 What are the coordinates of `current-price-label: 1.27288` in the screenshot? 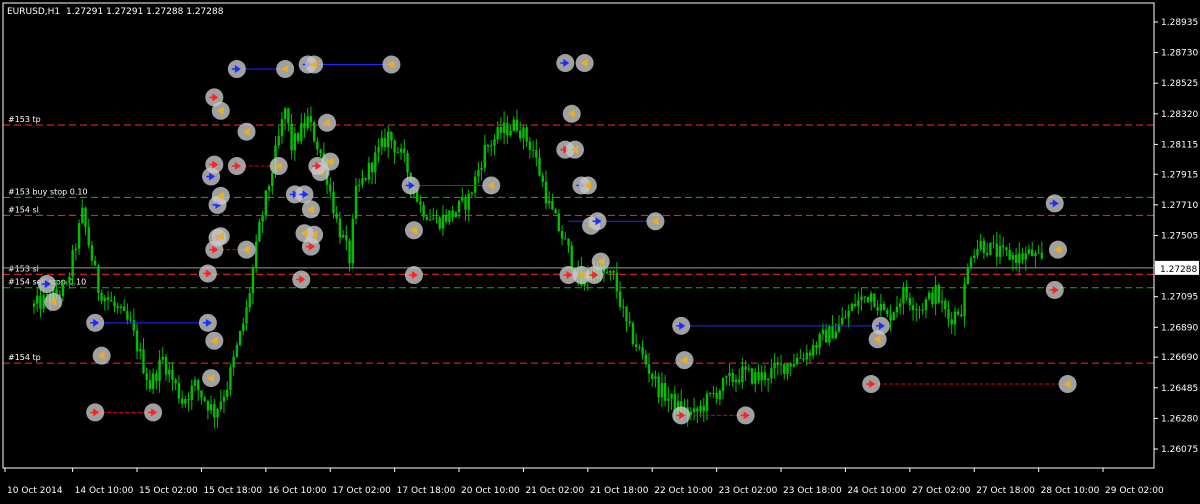 It's located at (1178, 270).